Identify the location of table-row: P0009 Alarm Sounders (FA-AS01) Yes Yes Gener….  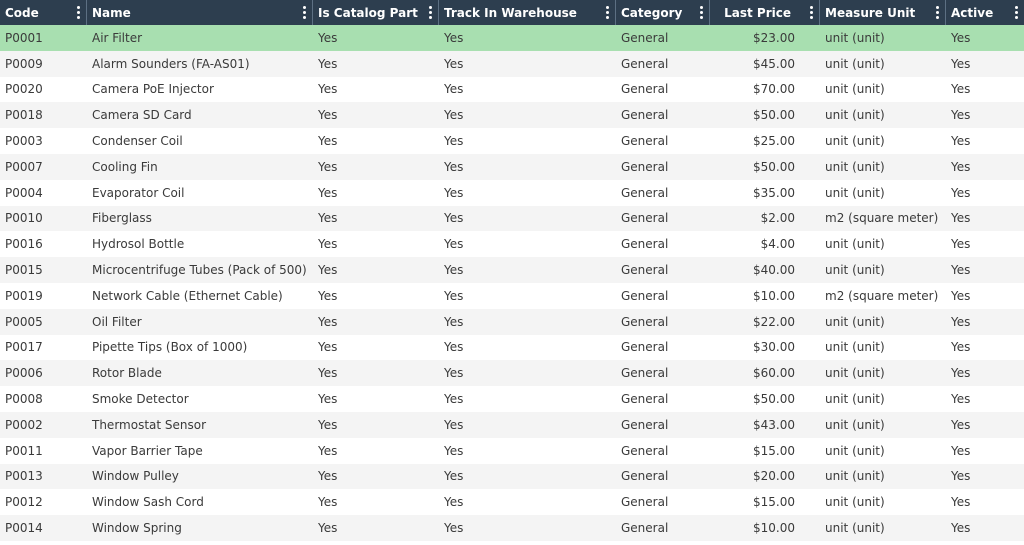
(512, 63).